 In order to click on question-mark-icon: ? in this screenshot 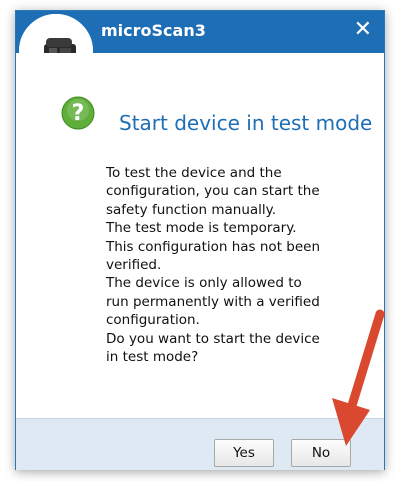, I will do `click(78, 113)`.